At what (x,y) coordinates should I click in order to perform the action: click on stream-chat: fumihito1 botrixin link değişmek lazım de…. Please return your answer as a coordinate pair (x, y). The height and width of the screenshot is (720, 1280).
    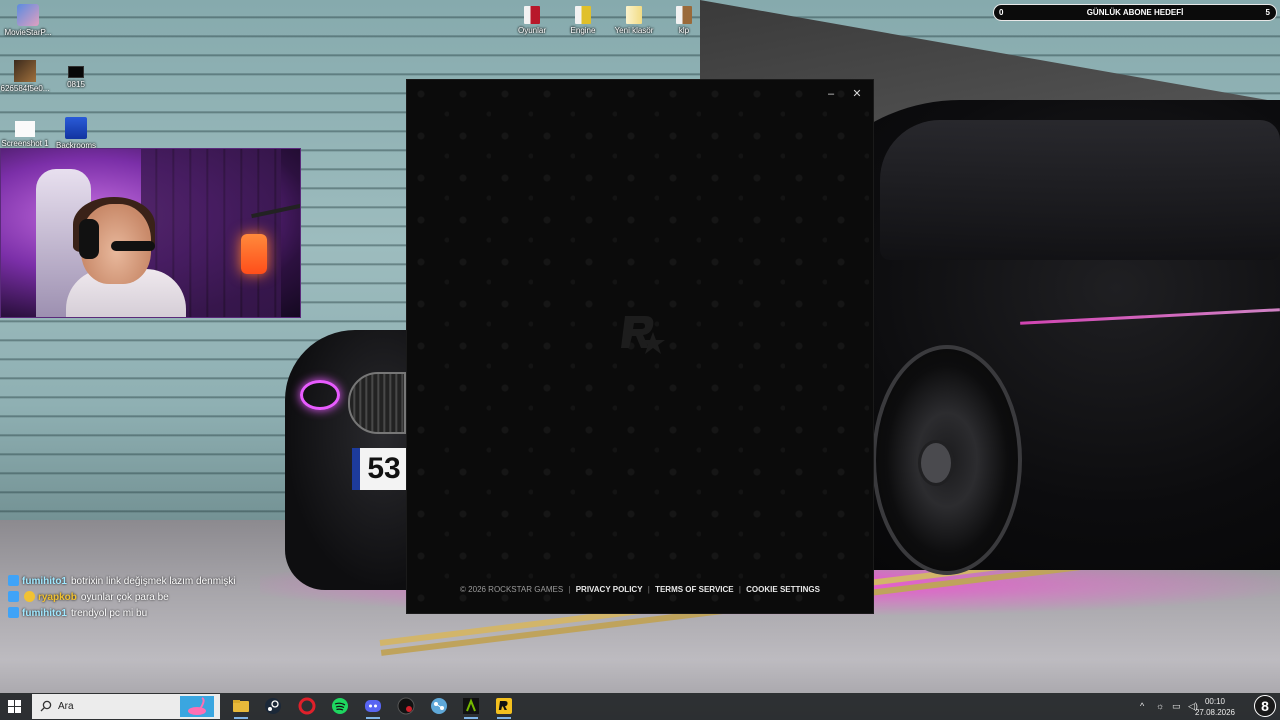
    Looking at the image, I should click on (158, 599).